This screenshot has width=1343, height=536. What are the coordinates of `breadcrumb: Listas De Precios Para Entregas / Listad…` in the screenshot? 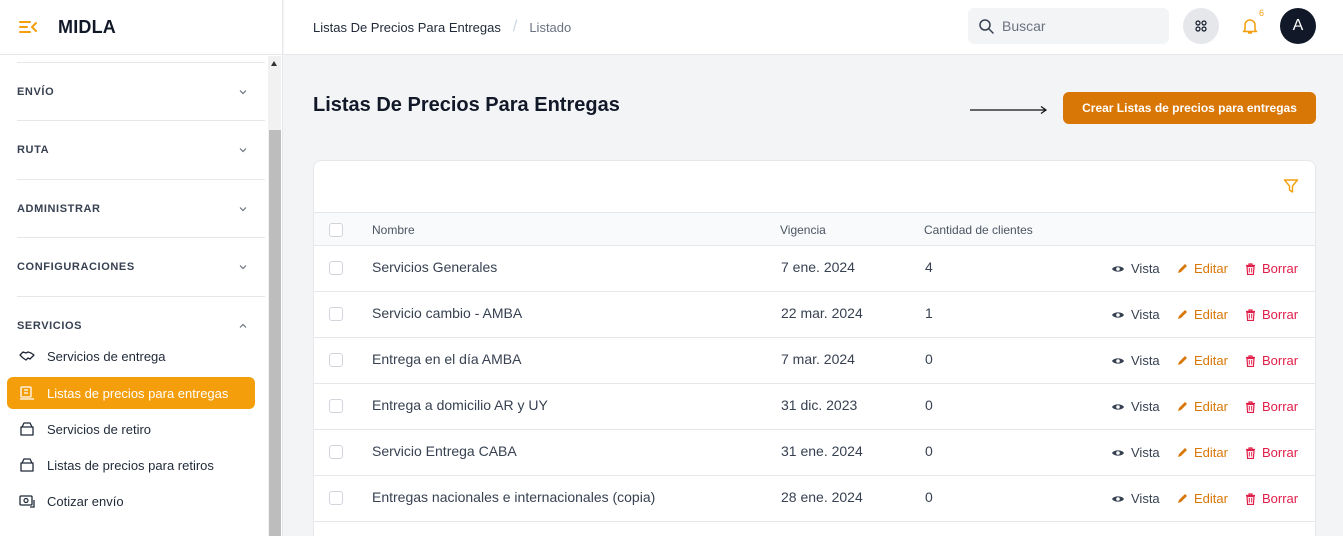 It's located at (442, 27).